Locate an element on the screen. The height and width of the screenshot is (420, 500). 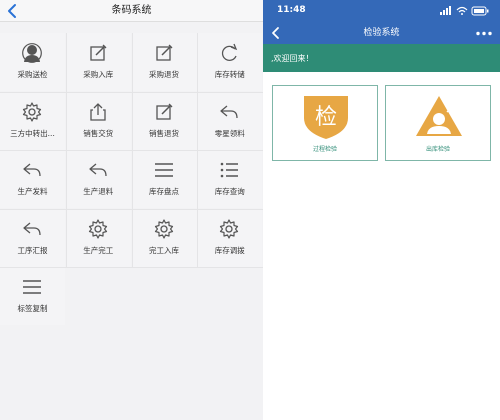
warning-person-icon is located at coordinates (439, 116).